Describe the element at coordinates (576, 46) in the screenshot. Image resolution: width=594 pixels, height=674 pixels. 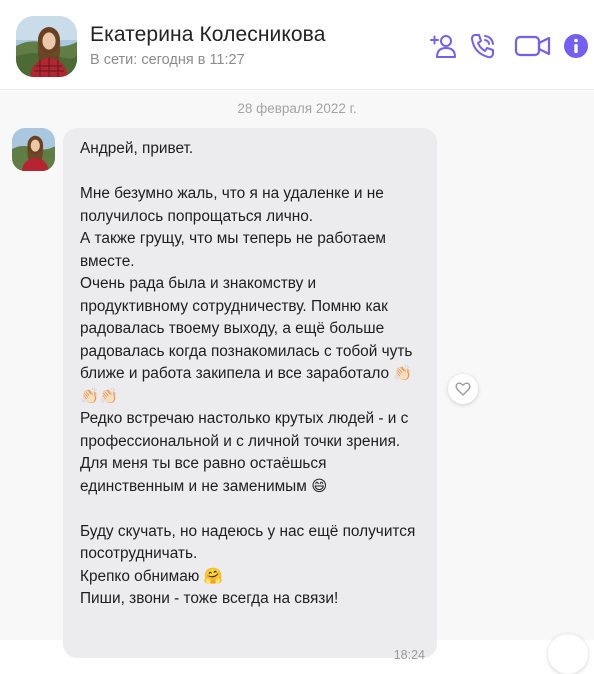
I see `info-icon` at that location.